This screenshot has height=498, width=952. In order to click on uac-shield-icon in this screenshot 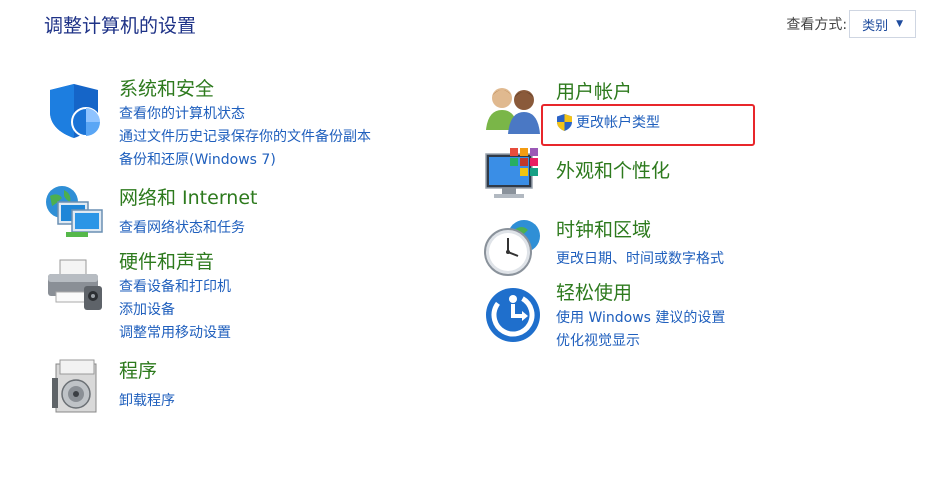, I will do `click(564, 124)`.